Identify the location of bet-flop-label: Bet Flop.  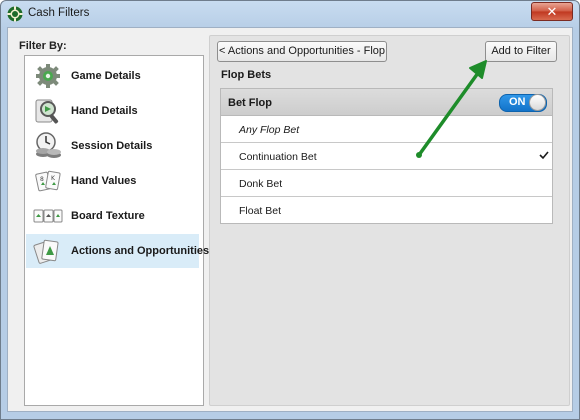
(250, 103).